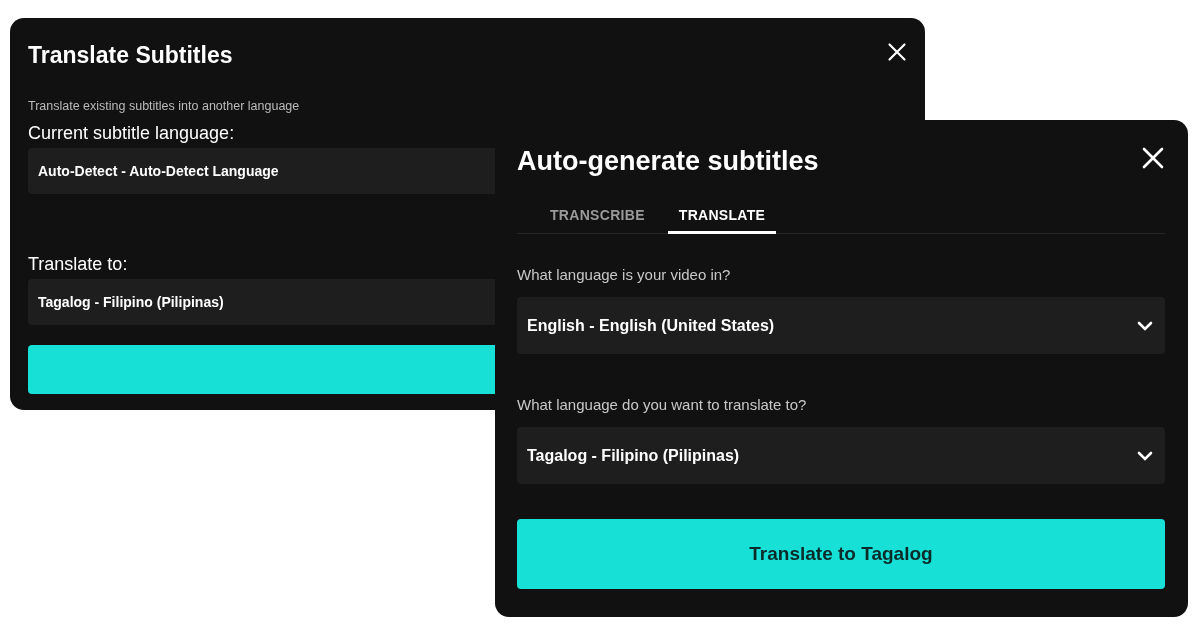 The image size is (1200, 630). What do you see at coordinates (841, 455) in the screenshot?
I see `language-dropdown: Tagalog - Filipino (Pilipinas)` at bounding box center [841, 455].